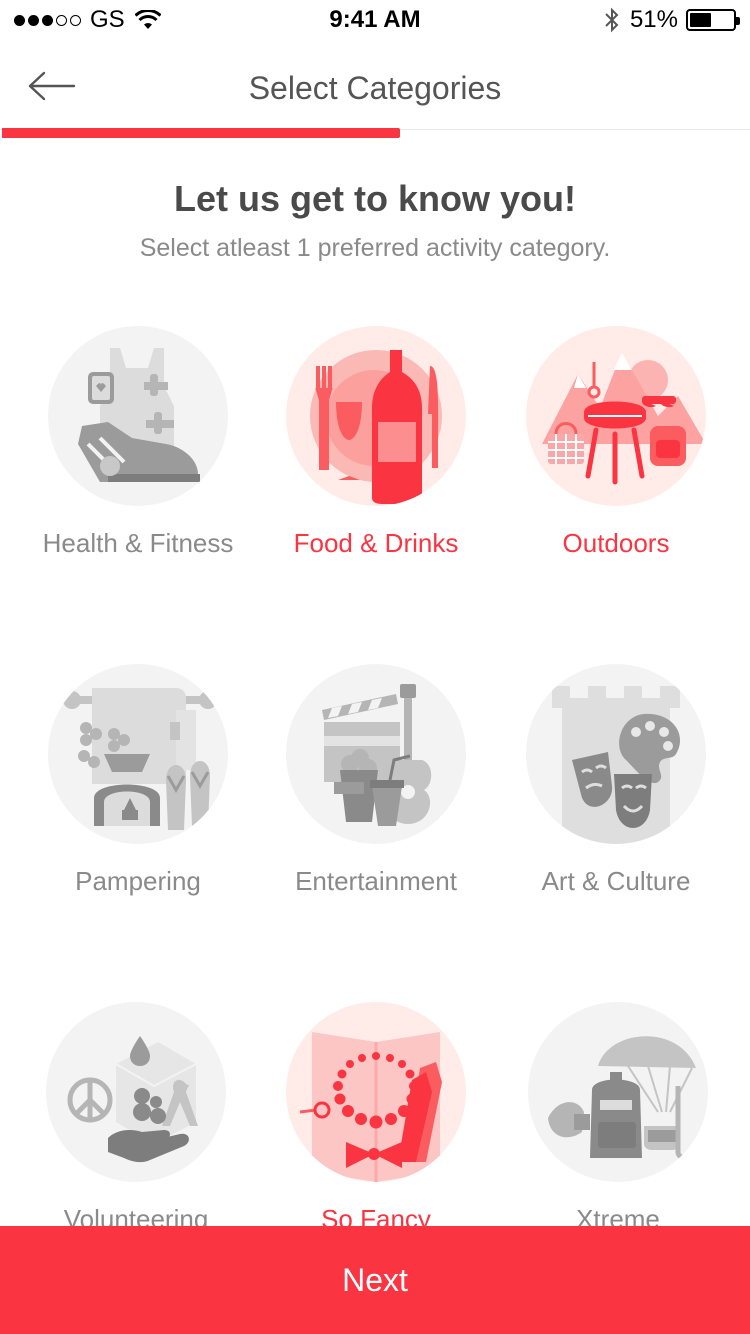  I want to click on category-food-drinks: Food & Drinks, so click(376, 456).